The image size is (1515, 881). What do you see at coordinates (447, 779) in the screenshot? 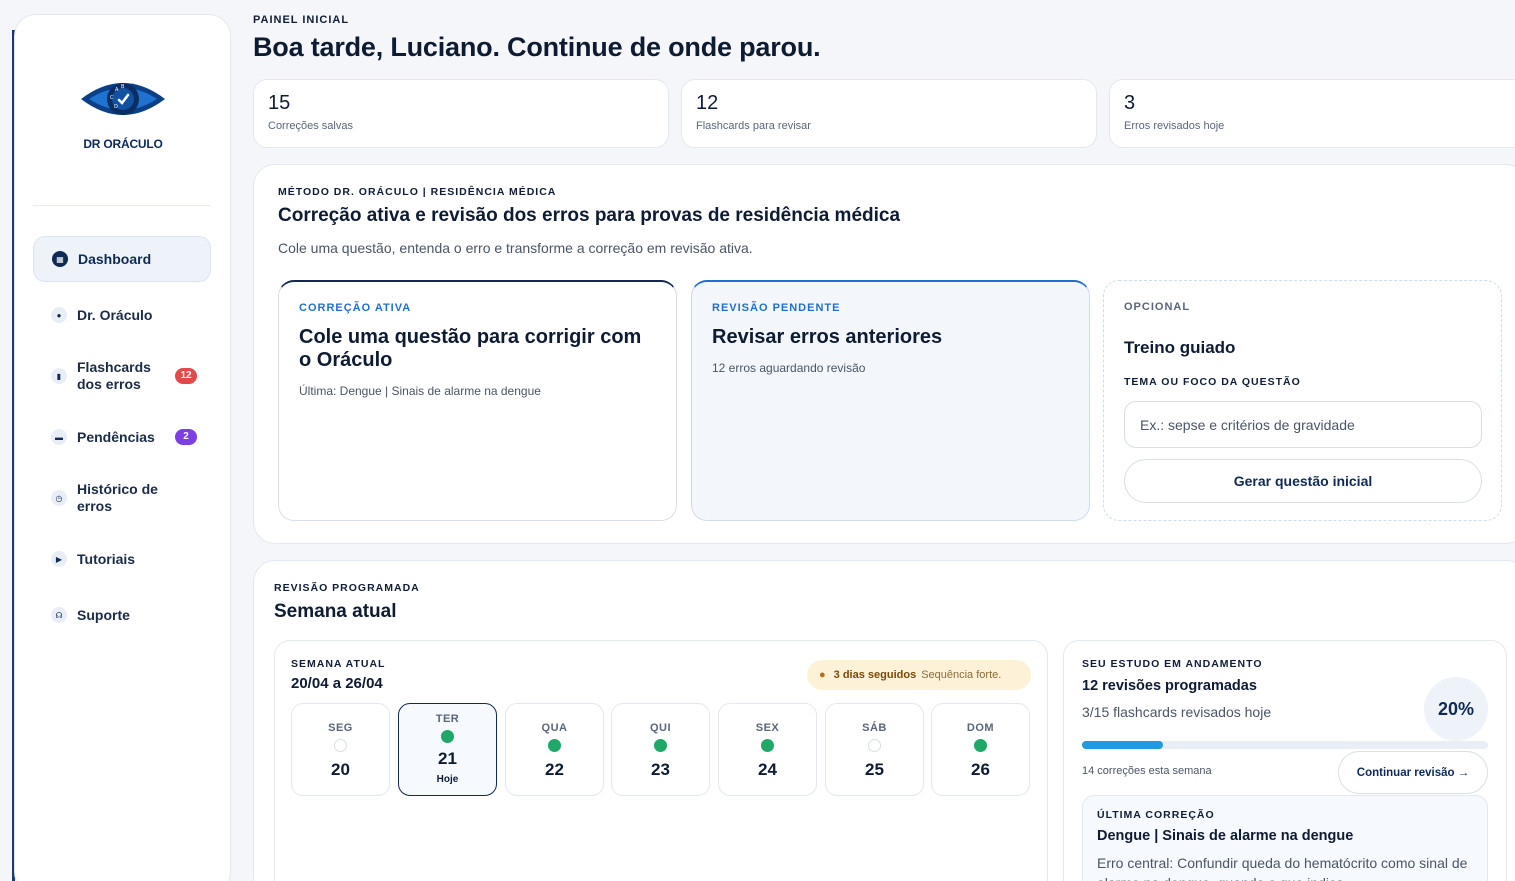
I see `today-label: Hoje` at bounding box center [447, 779].